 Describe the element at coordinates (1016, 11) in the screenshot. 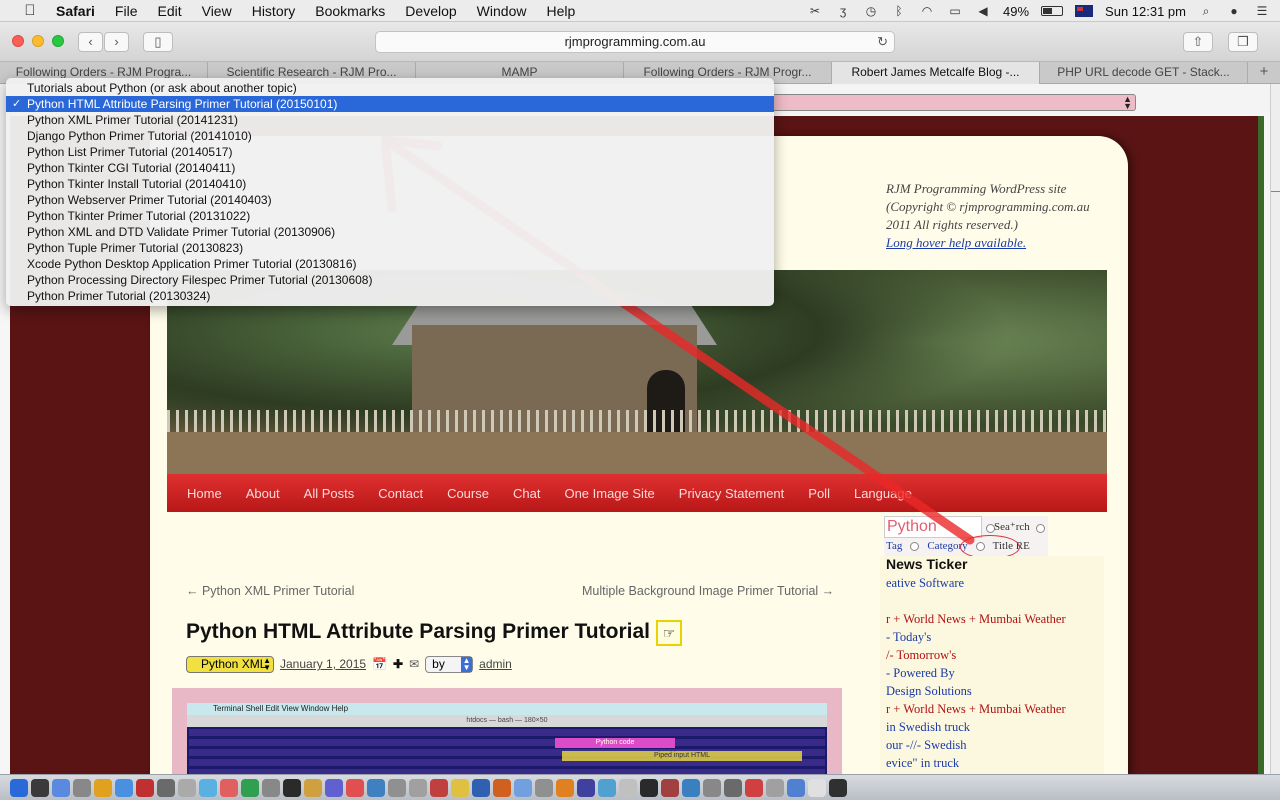

I see `battery-percent: 49%` at that location.